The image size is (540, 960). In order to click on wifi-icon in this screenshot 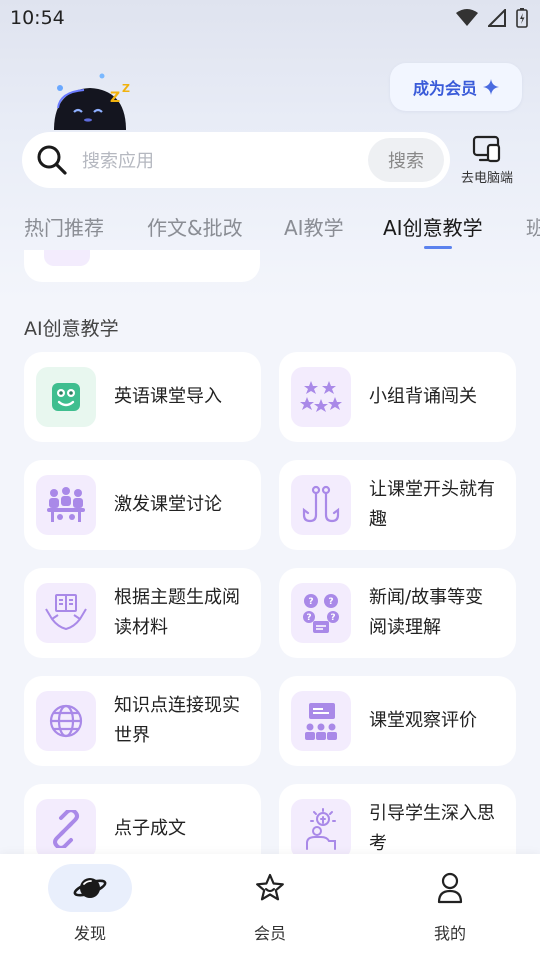, I will do `click(467, 17)`.